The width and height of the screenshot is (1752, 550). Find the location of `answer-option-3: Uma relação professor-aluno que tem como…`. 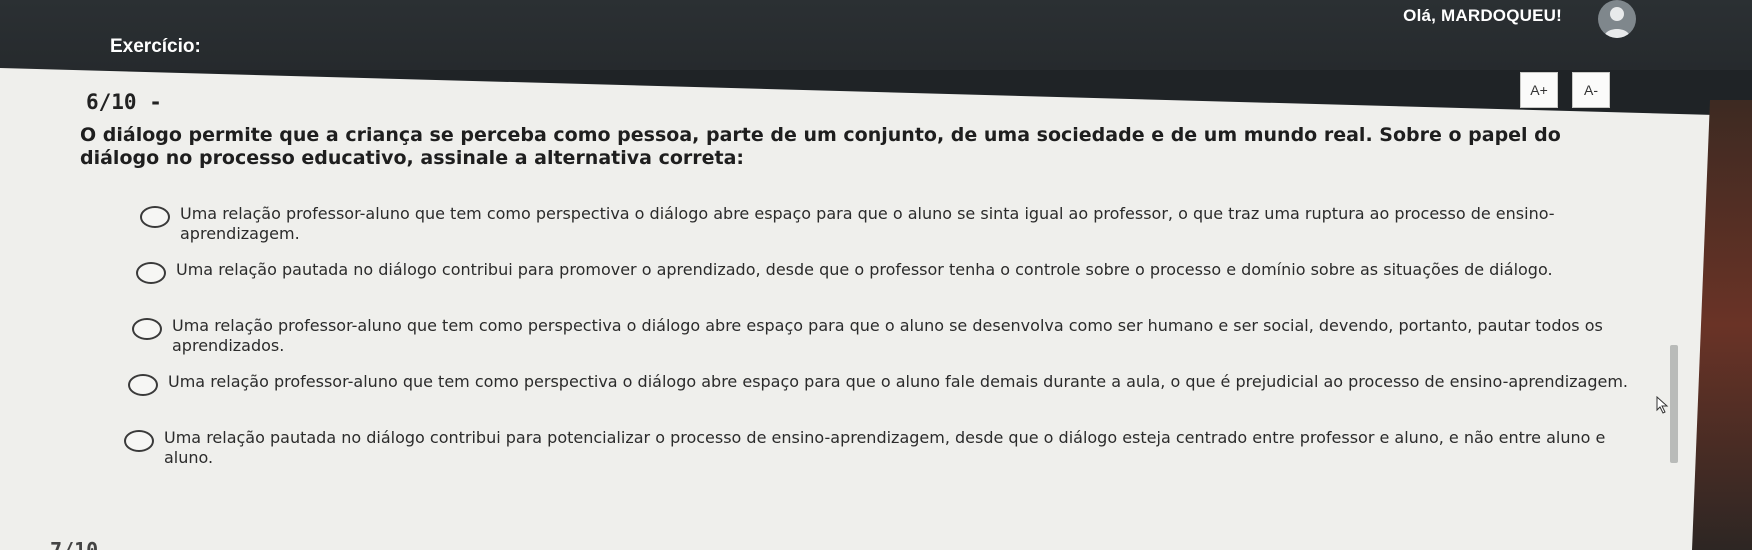

answer-option-3: Uma relação professor-aluno que tem como… is located at coordinates (887, 336).